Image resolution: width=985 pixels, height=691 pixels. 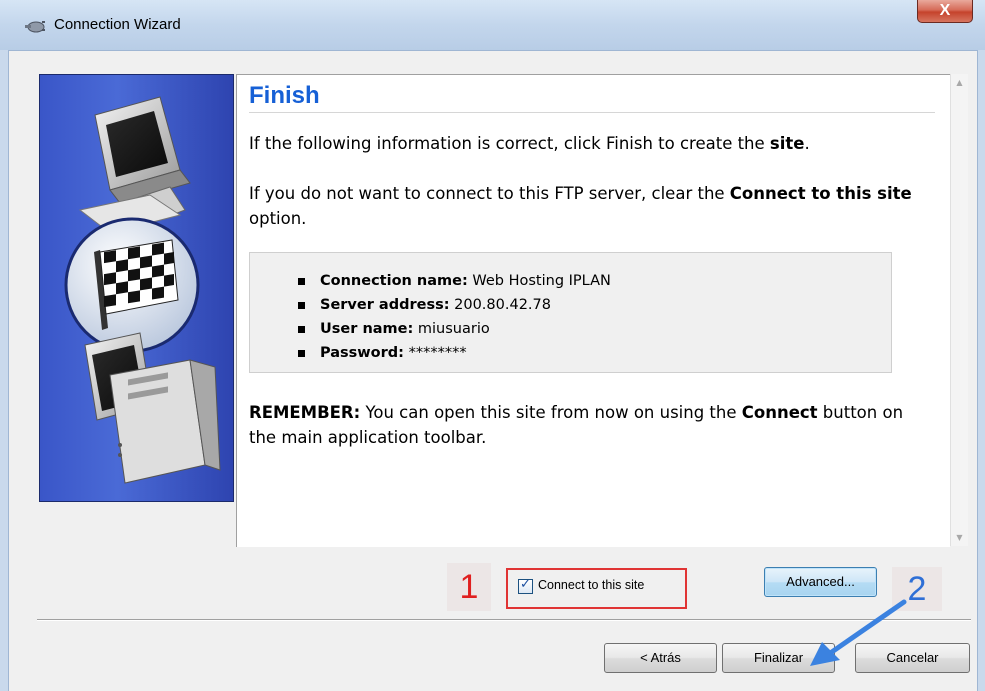 What do you see at coordinates (385, 305) in the screenshot?
I see `detail-label: Server address:` at bounding box center [385, 305].